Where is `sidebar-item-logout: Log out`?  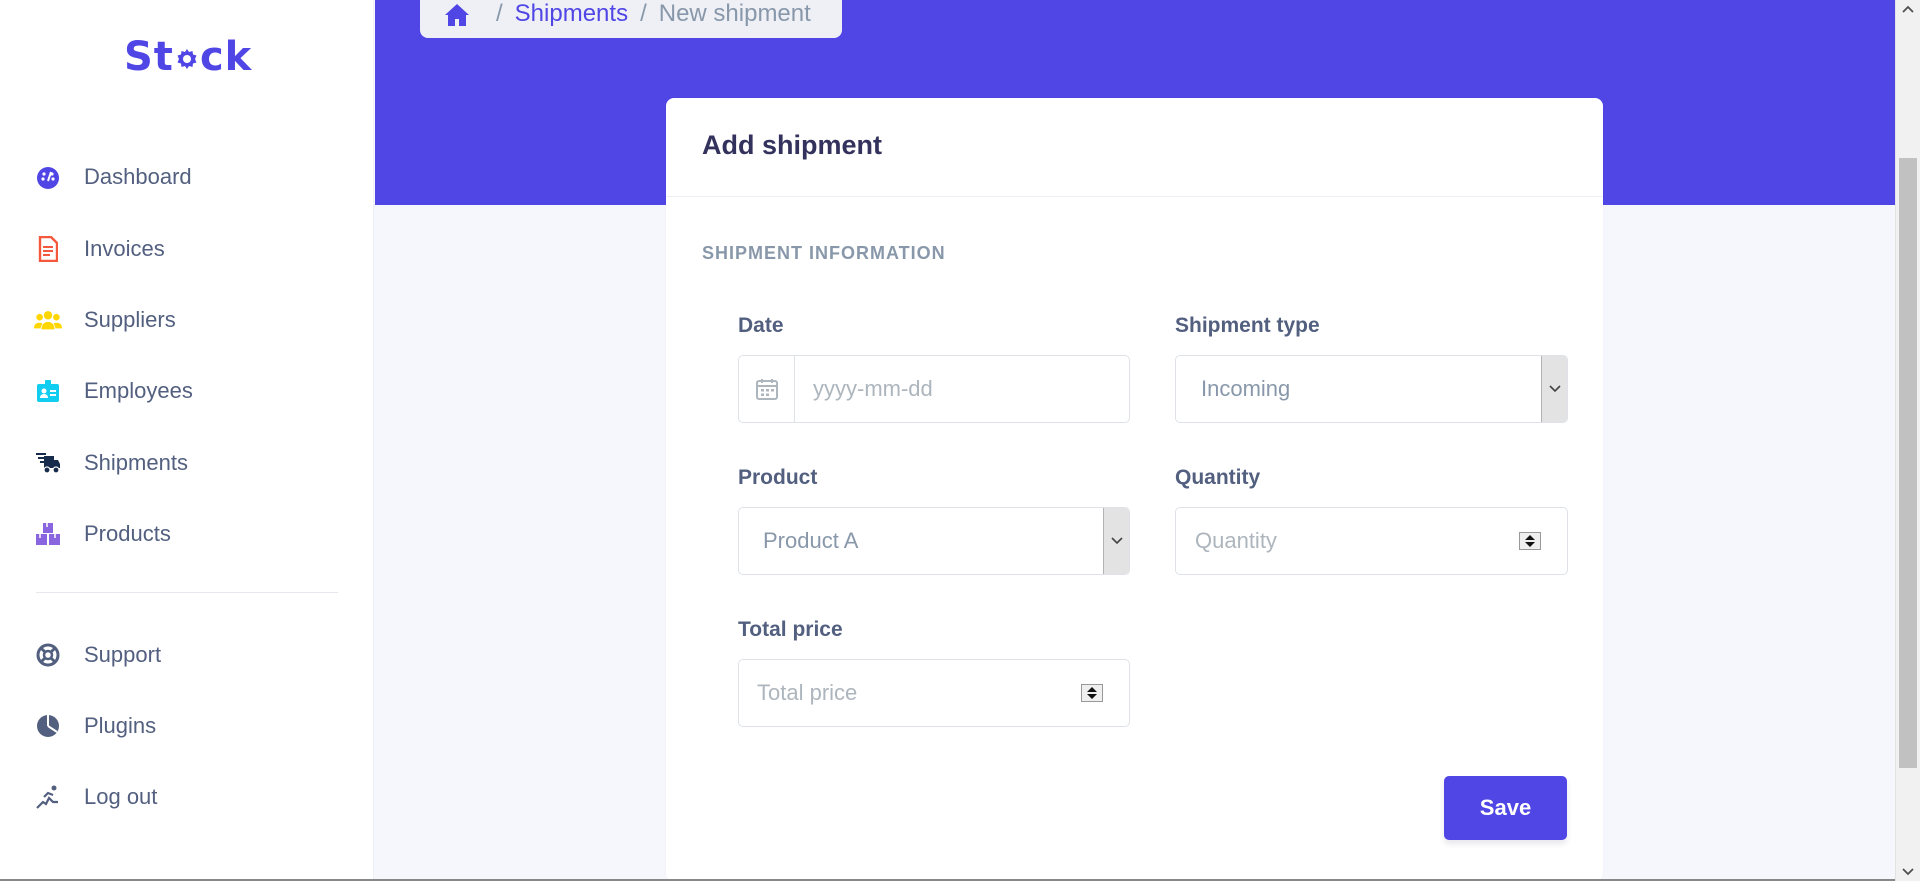
sidebar-item-logout: Log out is located at coordinates (95, 797).